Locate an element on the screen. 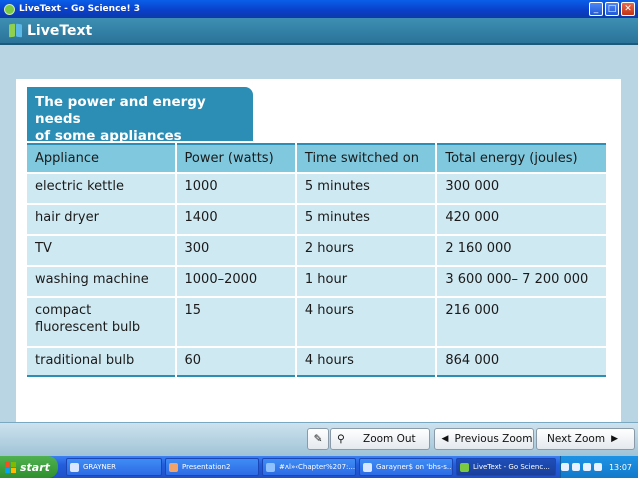 This screenshot has width=638, height=478. start-label: start is located at coordinates (35, 467).